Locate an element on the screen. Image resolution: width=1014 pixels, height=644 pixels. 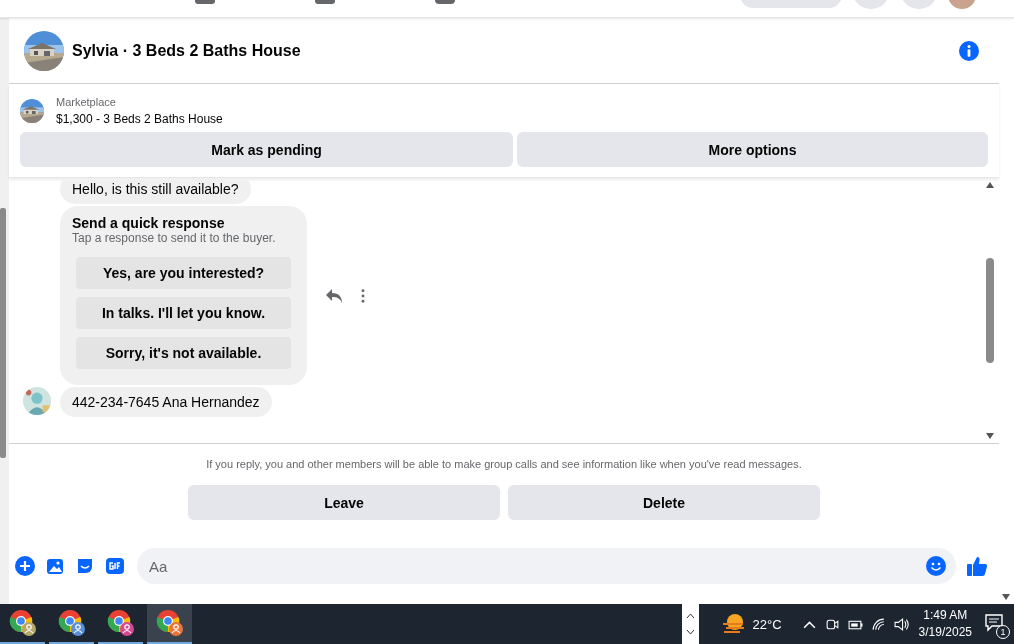
sticker-icon is located at coordinates (85, 566).